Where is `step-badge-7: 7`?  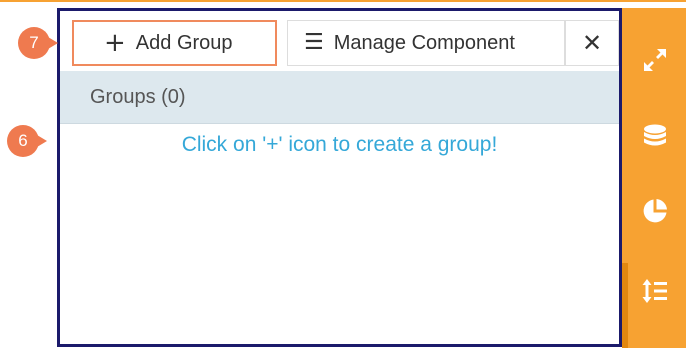
step-badge-7: 7 is located at coordinates (38, 43).